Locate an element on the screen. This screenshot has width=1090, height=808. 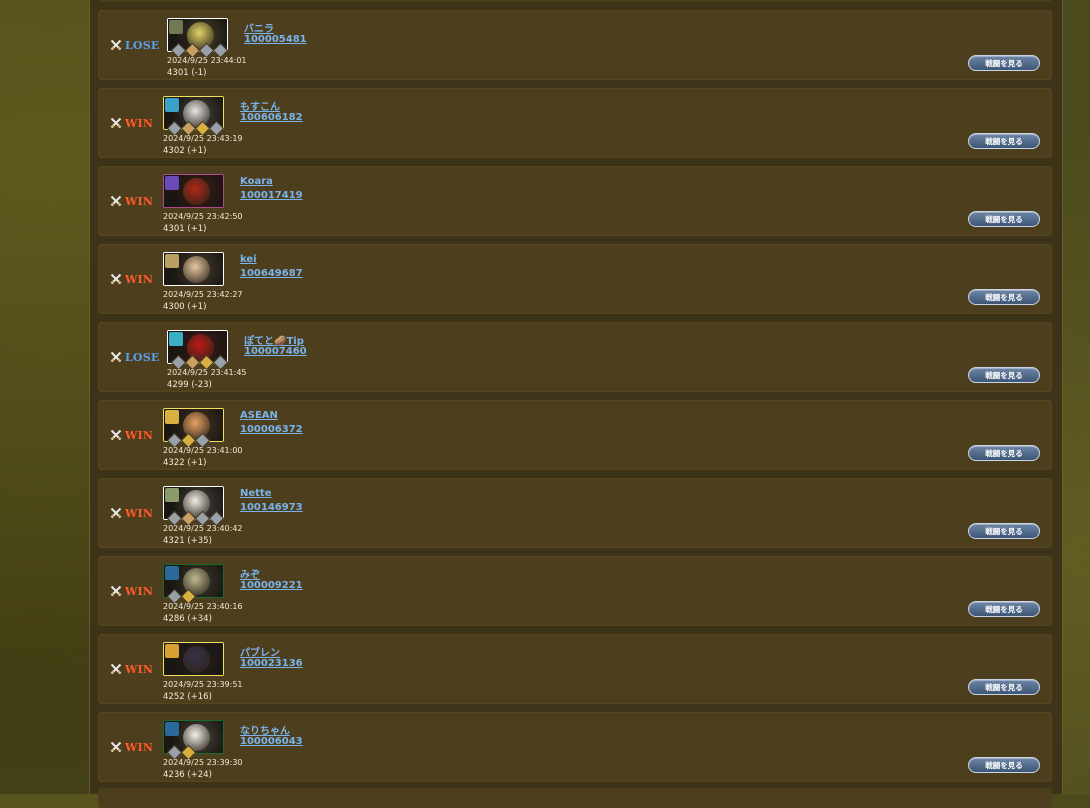
opponent-name-link: パブレン is located at coordinates (260, 651).